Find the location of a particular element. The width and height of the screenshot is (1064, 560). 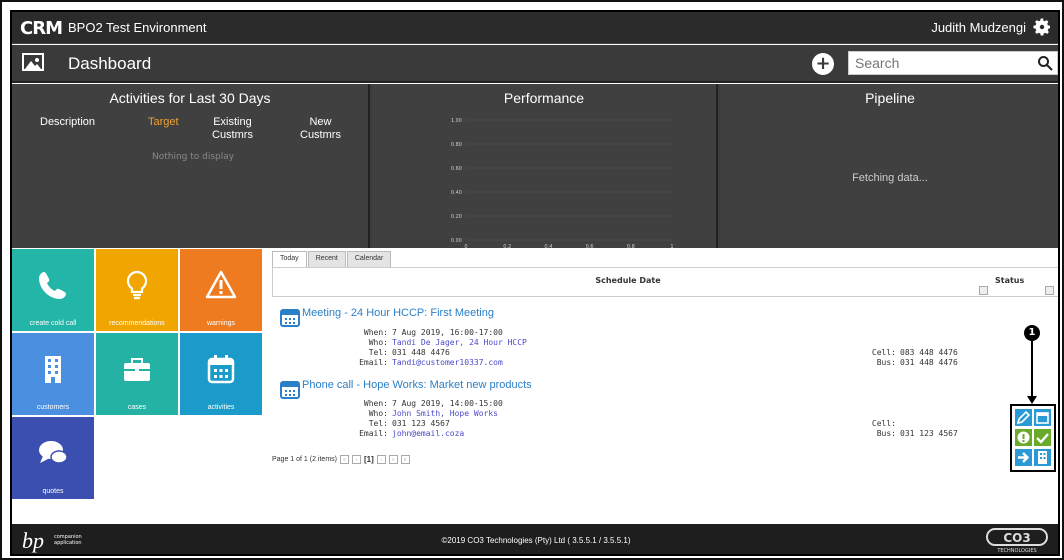

annotation-marker: 1 is located at coordinates (1032, 333).